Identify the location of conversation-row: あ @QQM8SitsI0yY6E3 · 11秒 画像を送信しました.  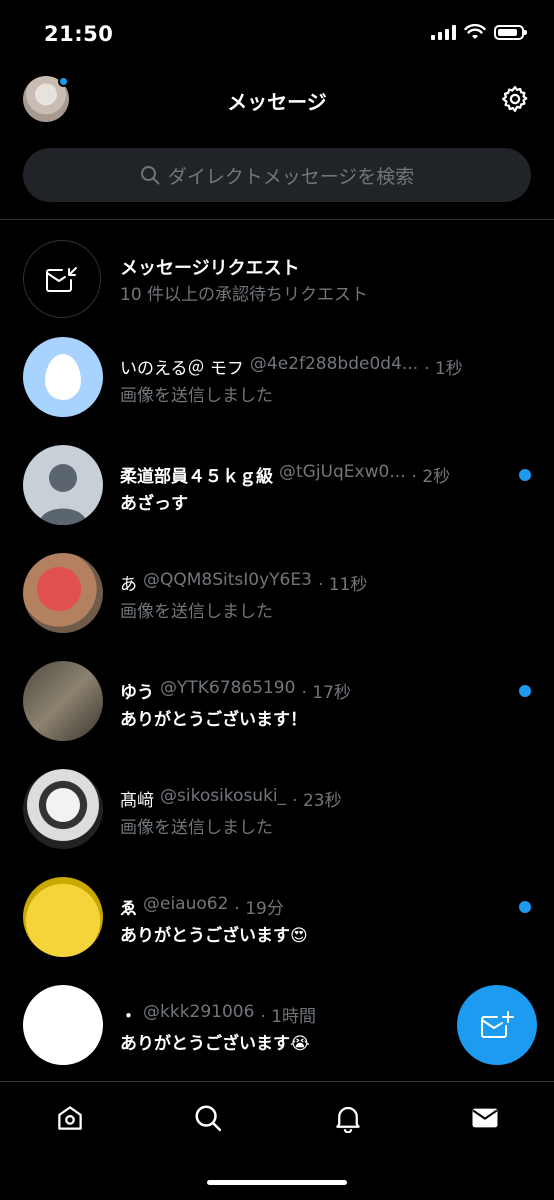
(277, 595).